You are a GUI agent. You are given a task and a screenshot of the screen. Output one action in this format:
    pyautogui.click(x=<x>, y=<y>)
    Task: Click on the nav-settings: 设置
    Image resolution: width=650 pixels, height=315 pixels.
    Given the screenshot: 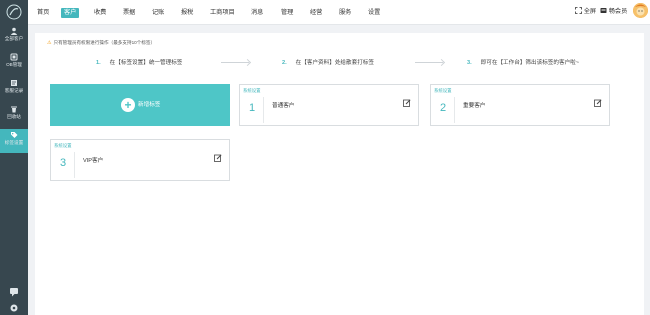 What is the action you would take?
    pyautogui.click(x=374, y=13)
    